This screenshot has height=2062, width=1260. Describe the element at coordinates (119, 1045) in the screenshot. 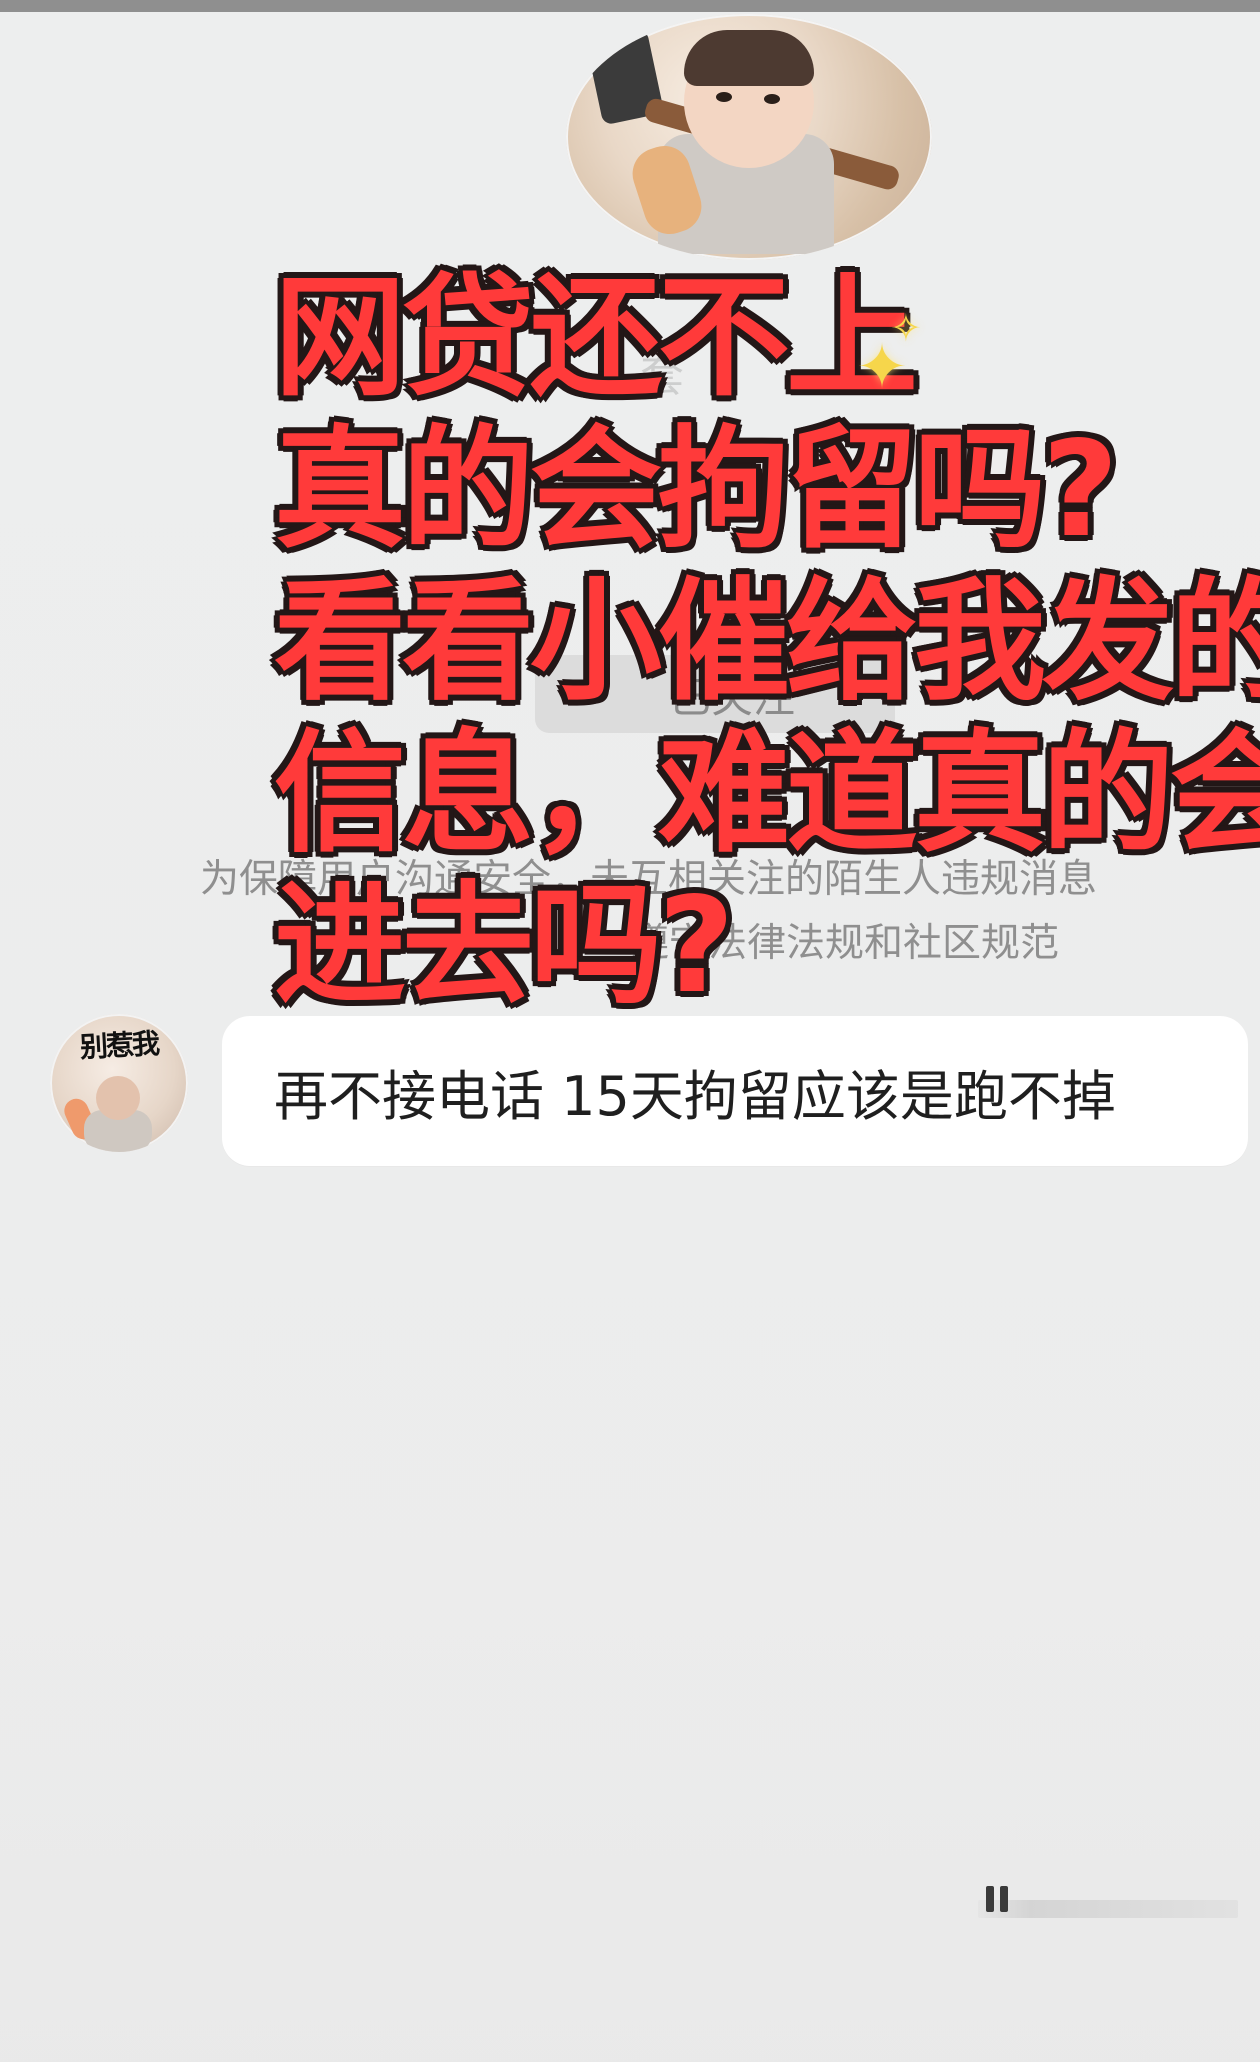

I see `avatar-caption: 别惹我` at that location.